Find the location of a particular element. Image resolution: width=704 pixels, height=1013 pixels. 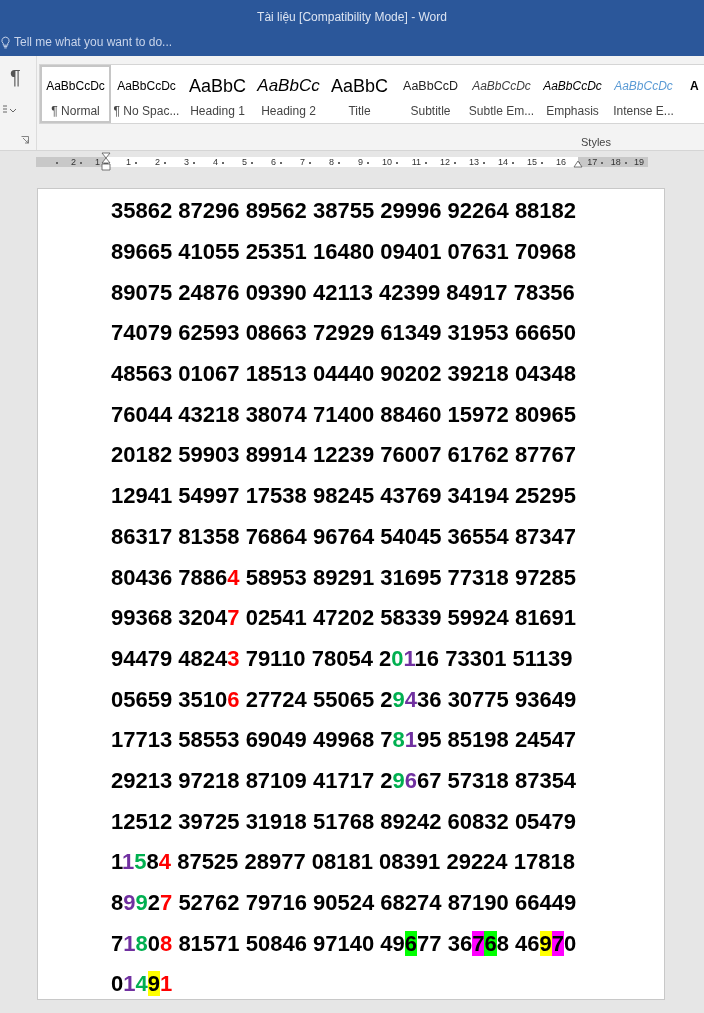

right-indent-marker-icon is located at coordinates (578, 164).